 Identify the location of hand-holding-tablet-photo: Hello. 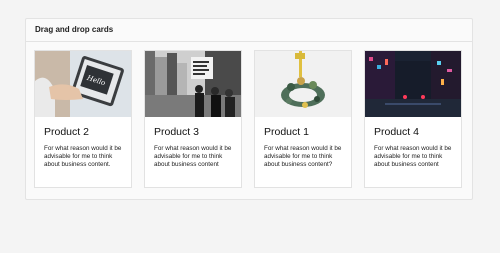
(83, 84).